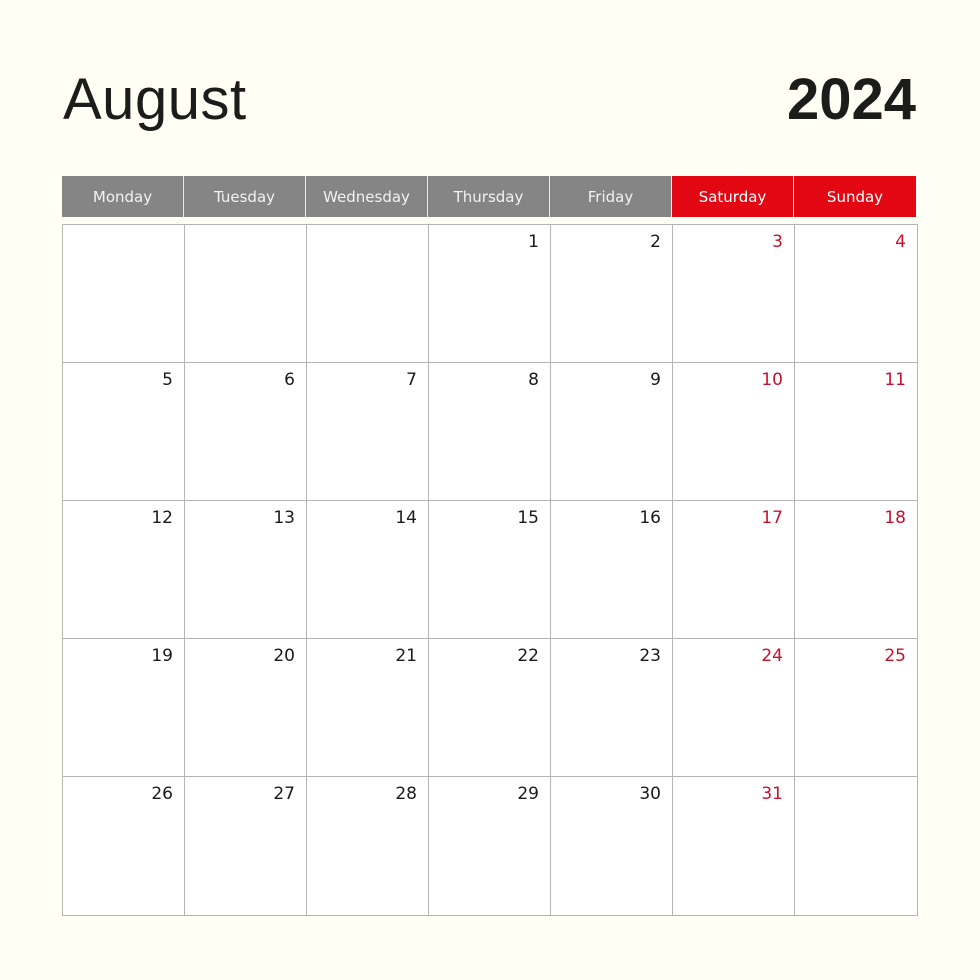  What do you see at coordinates (900, 242) in the screenshot?
I see `day-number: 4` at bounding box center [900, 242].